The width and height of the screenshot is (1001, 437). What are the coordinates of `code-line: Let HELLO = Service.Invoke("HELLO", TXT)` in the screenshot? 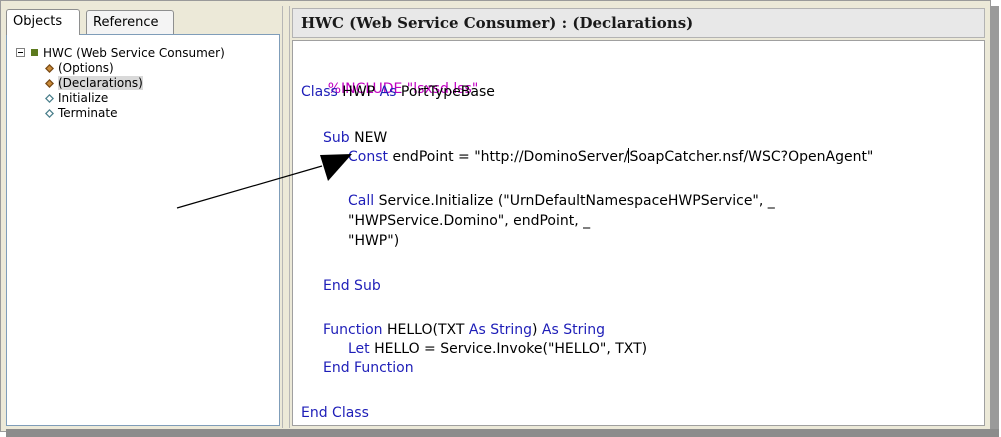 It's located at (497, 349).